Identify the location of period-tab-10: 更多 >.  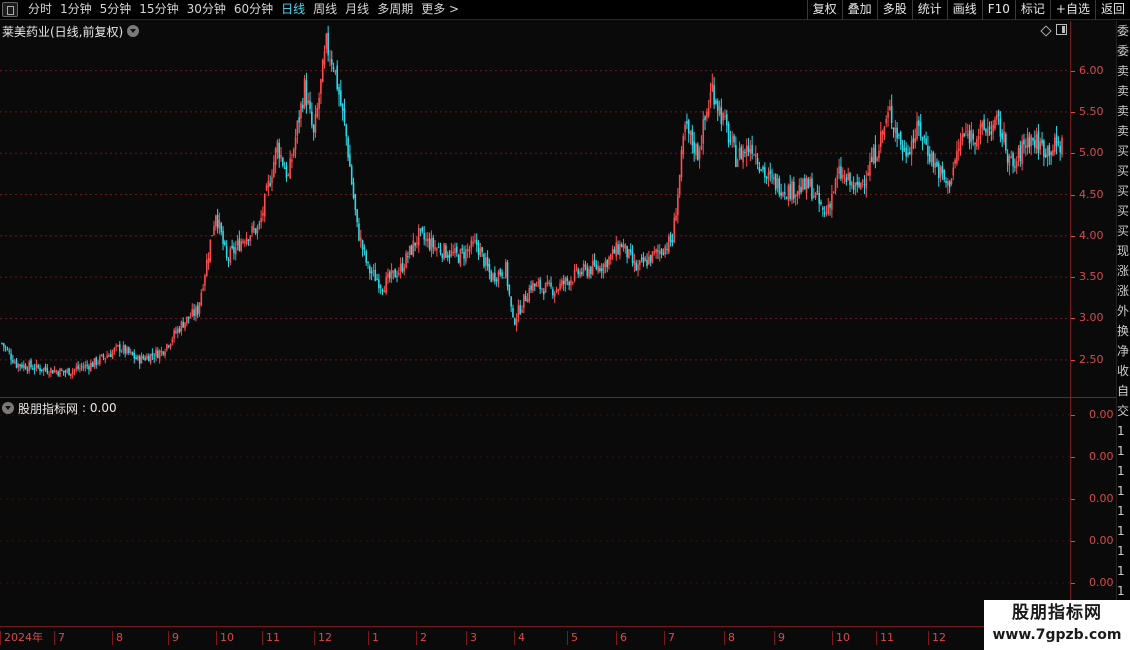
(440, 10).